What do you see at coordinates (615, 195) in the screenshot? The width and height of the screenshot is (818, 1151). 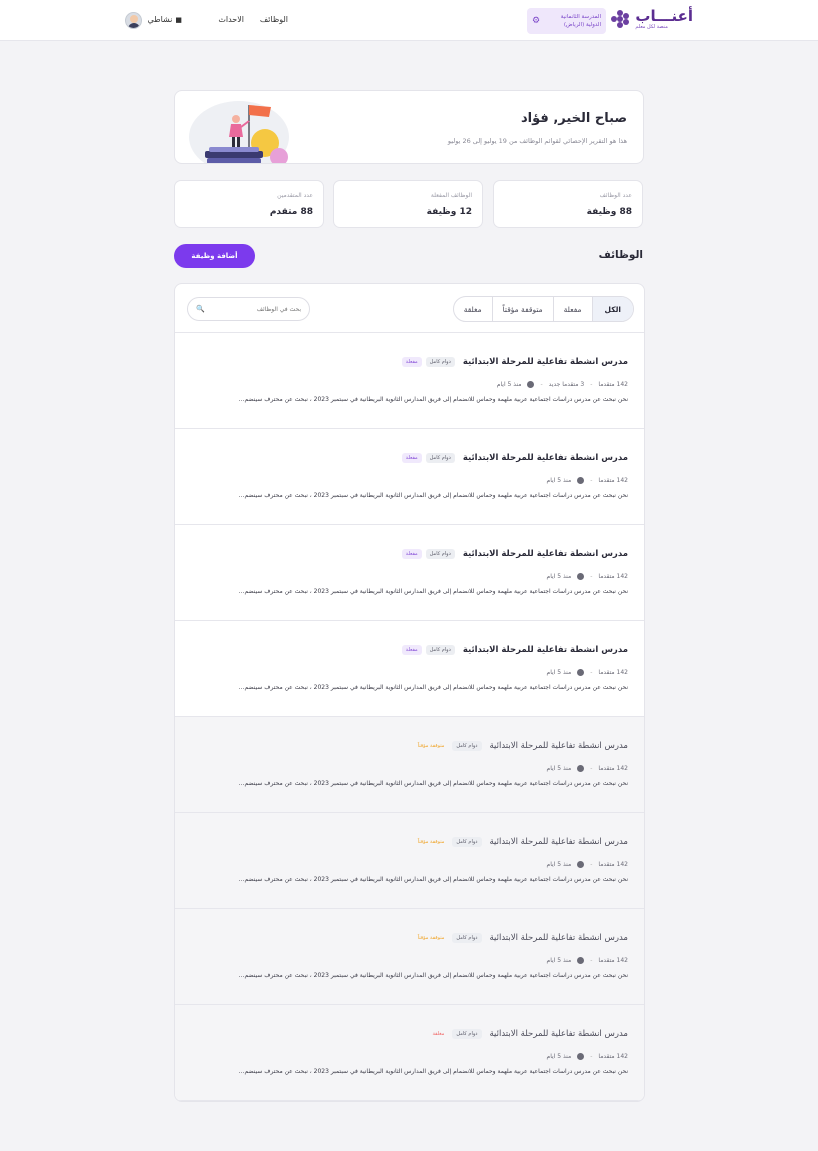 I see `stat-label: عدد الوظائف` at bounding box center [615, 195].